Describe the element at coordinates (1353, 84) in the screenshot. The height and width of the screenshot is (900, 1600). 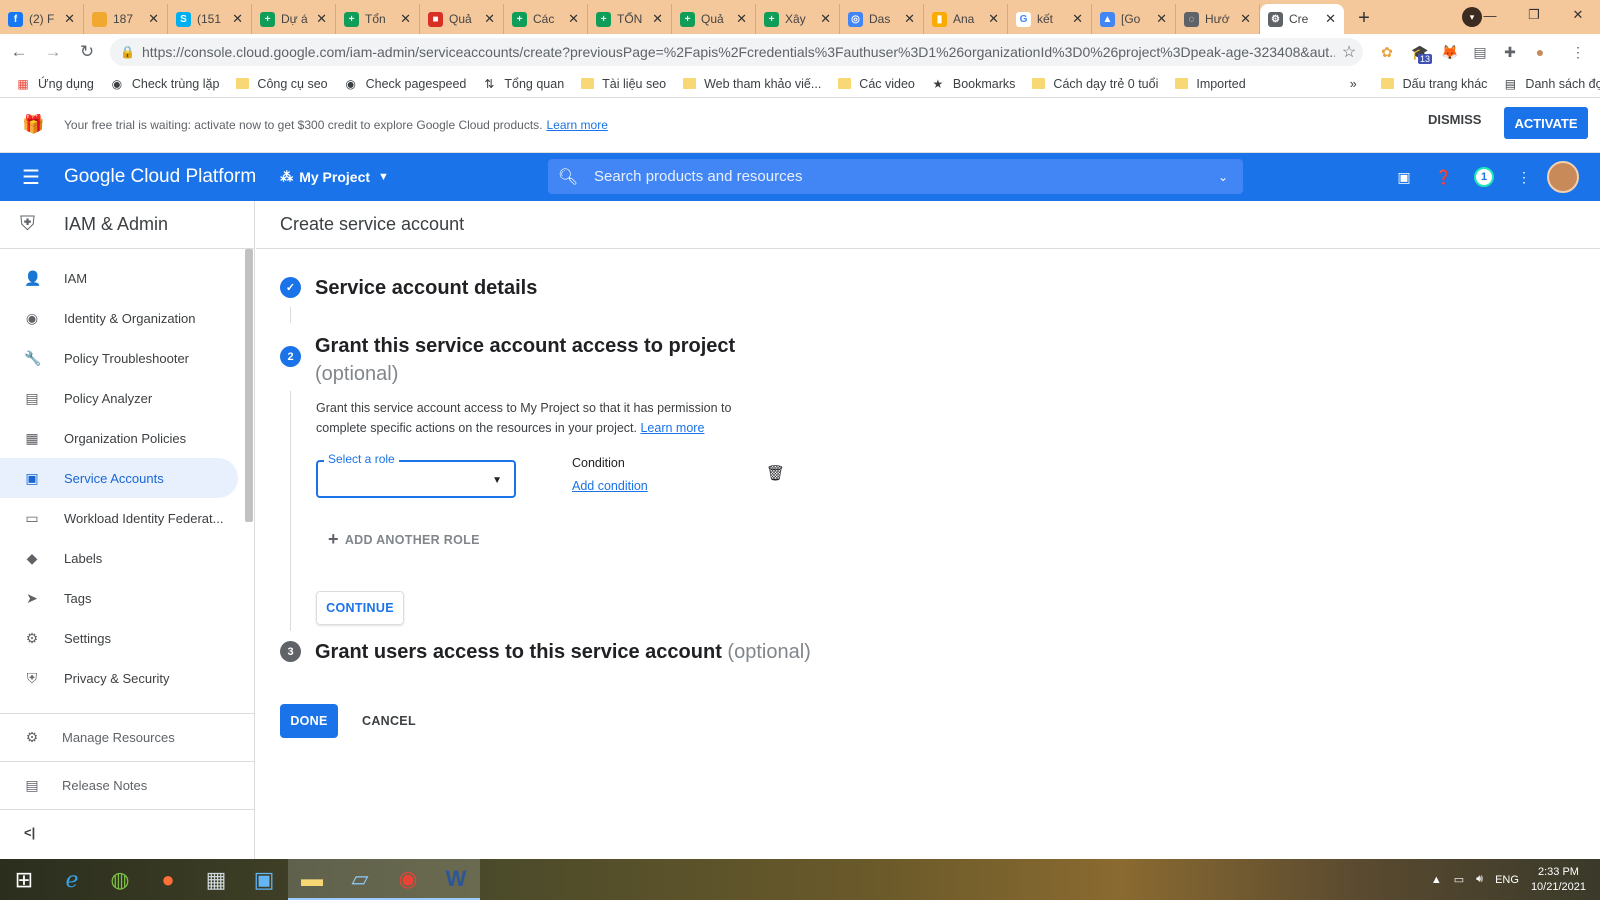
I see `bookmarks-overflow-button: »` at that location.